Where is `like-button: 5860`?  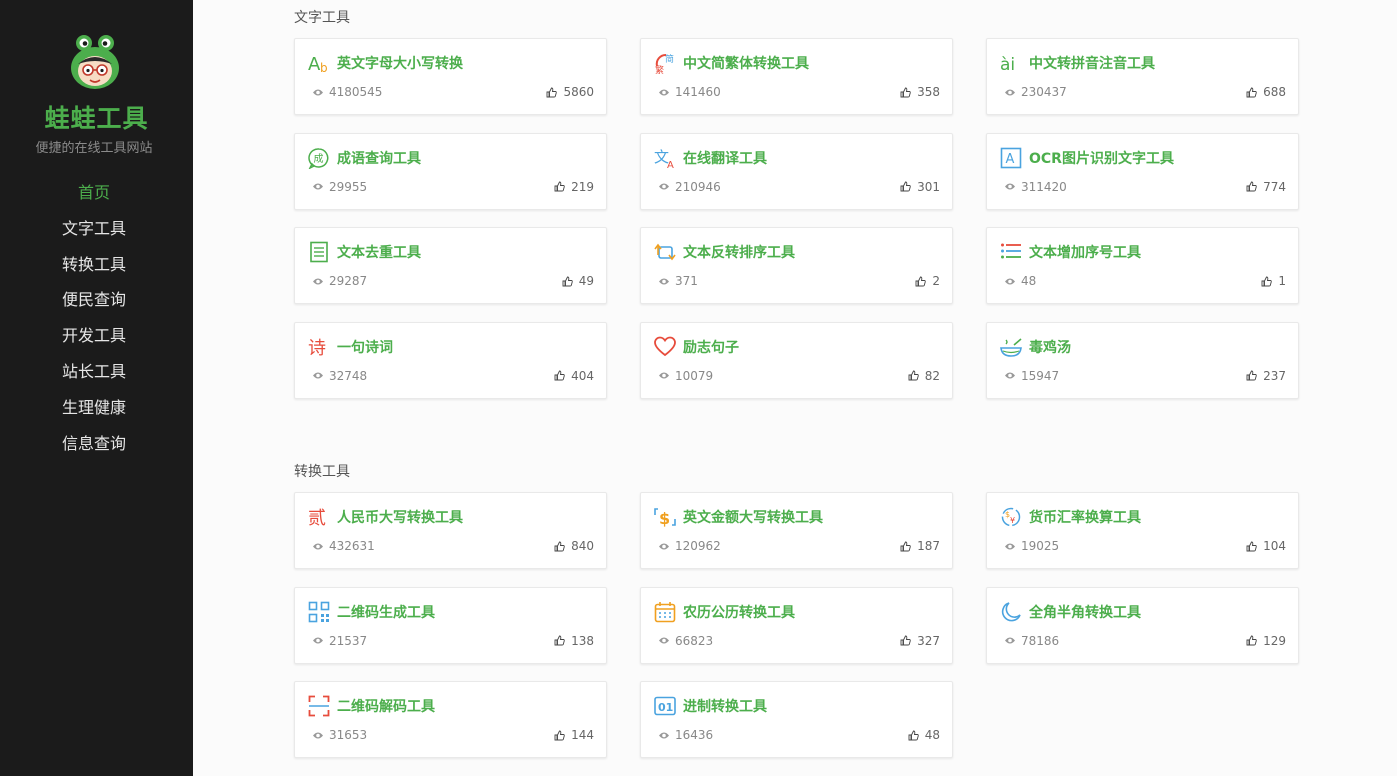
like-button: 5860 is located at coordinates (570, 92).